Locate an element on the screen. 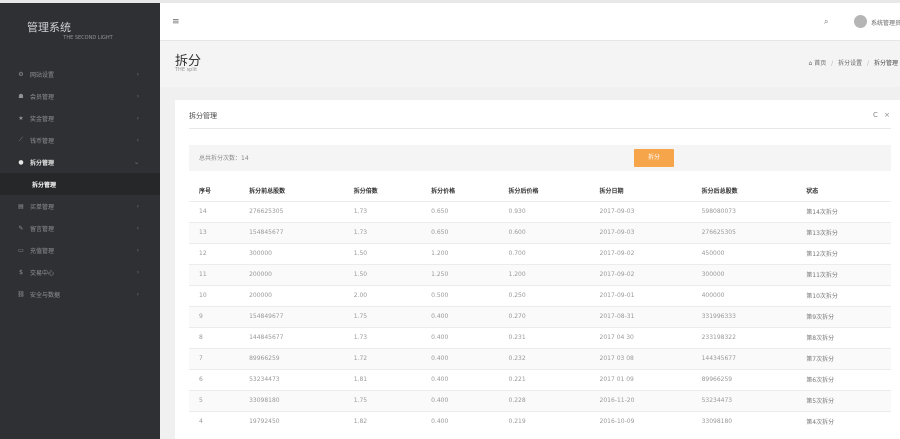 The width and height of the screenshot is (900, 439). table-cell: 第11次拆分 is located at coordinates (843, 274).